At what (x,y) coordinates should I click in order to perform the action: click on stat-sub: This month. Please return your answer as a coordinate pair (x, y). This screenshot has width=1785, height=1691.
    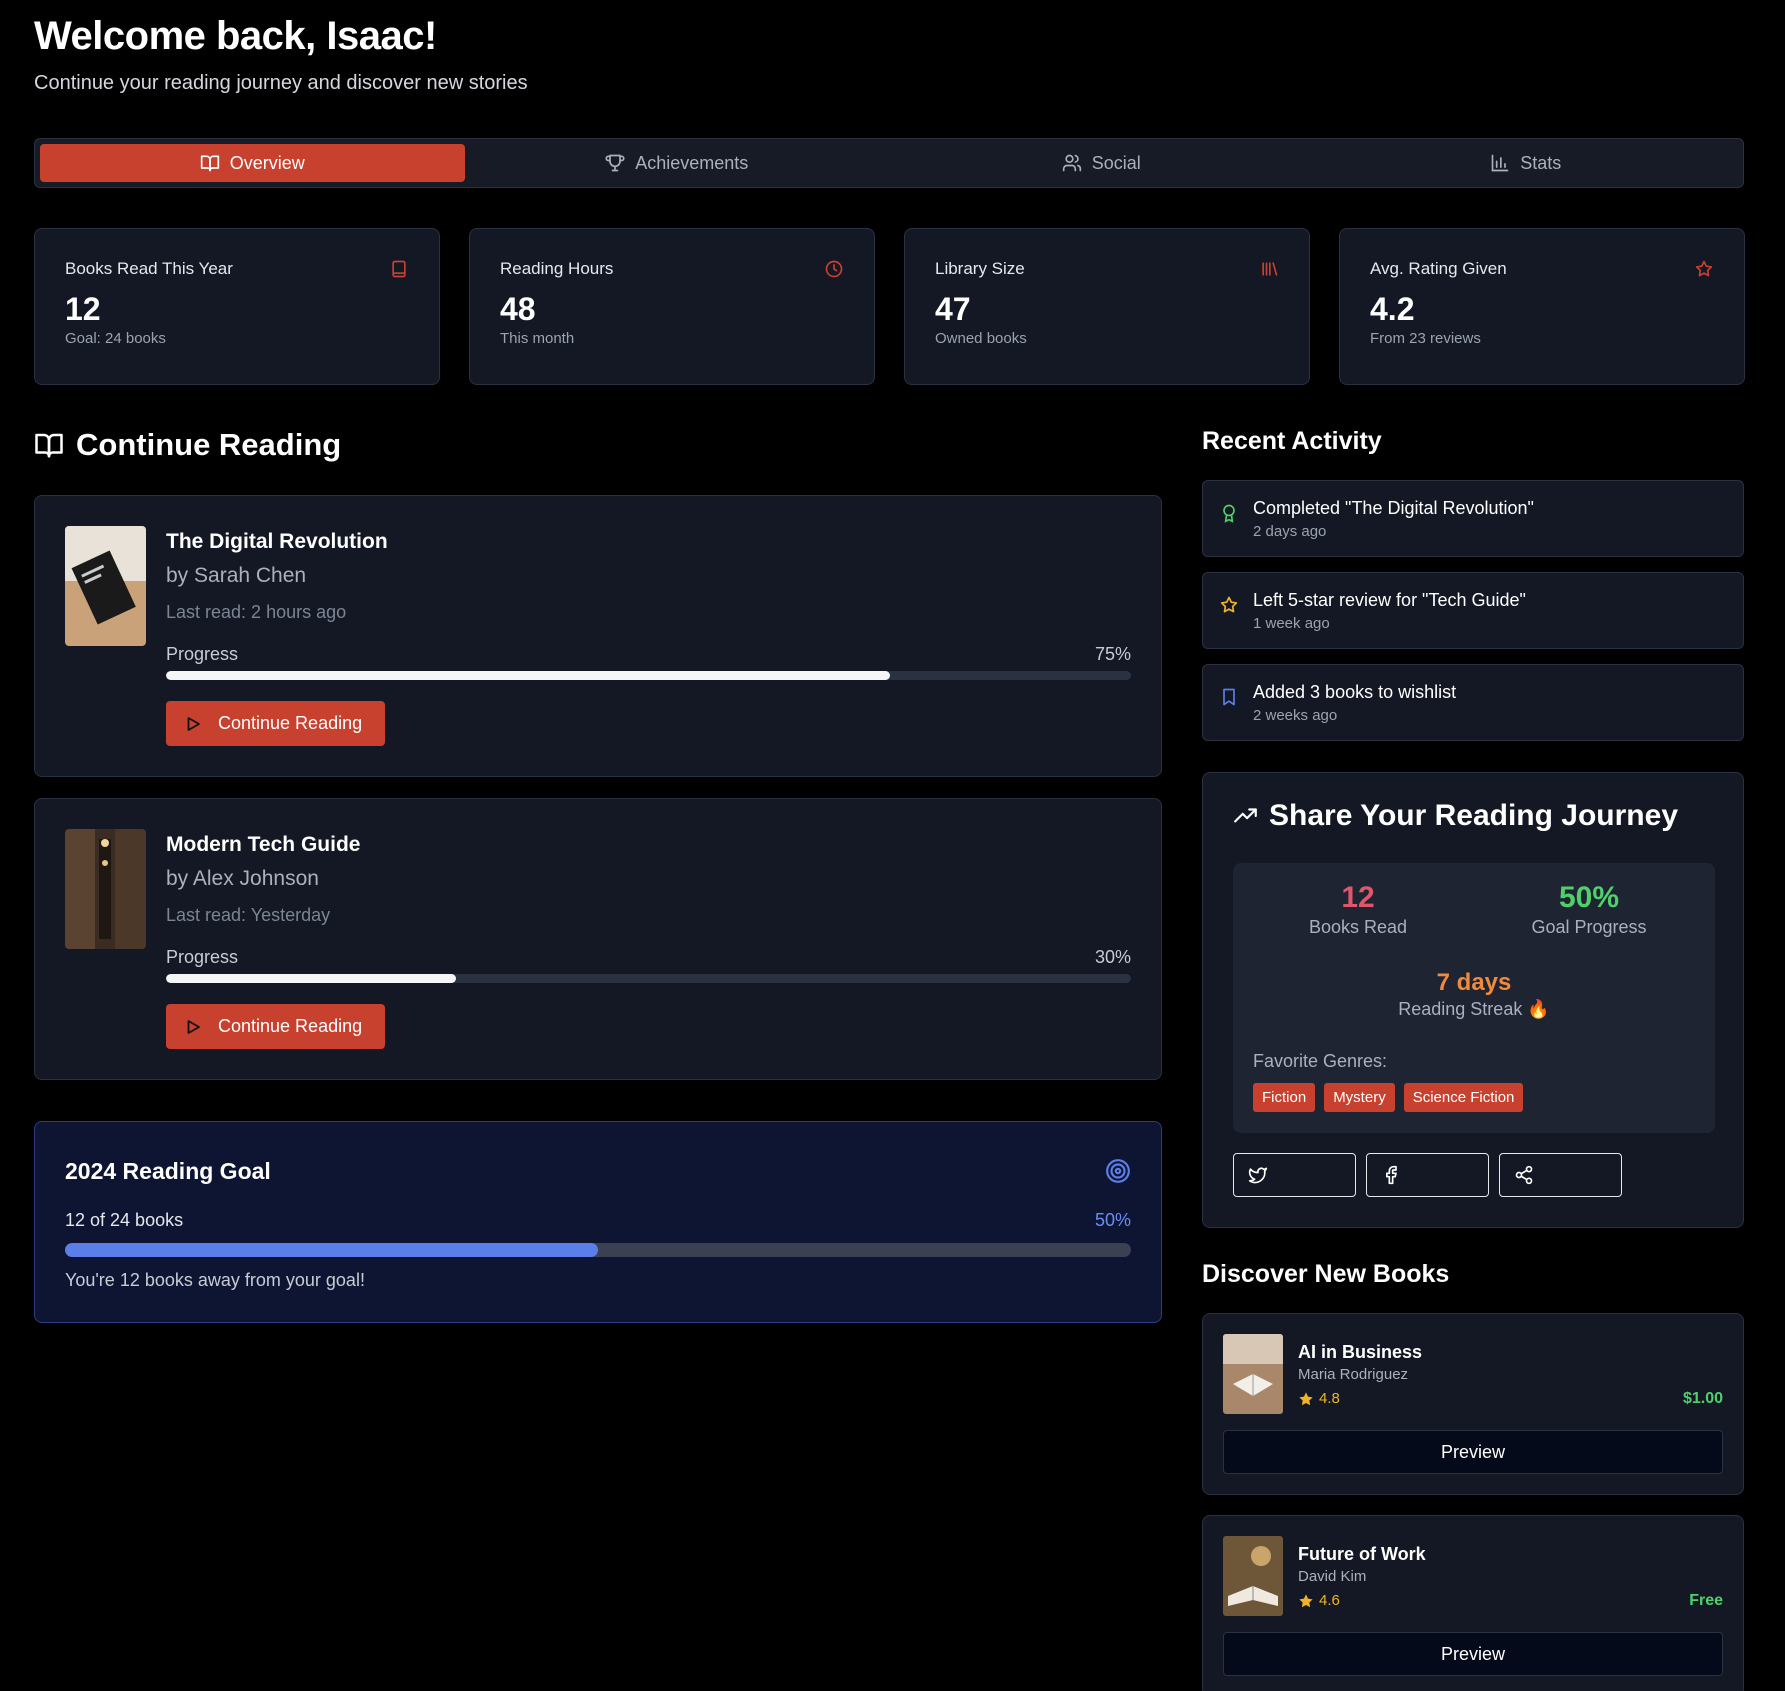
    Looking at the image, I should click on (537, 338).